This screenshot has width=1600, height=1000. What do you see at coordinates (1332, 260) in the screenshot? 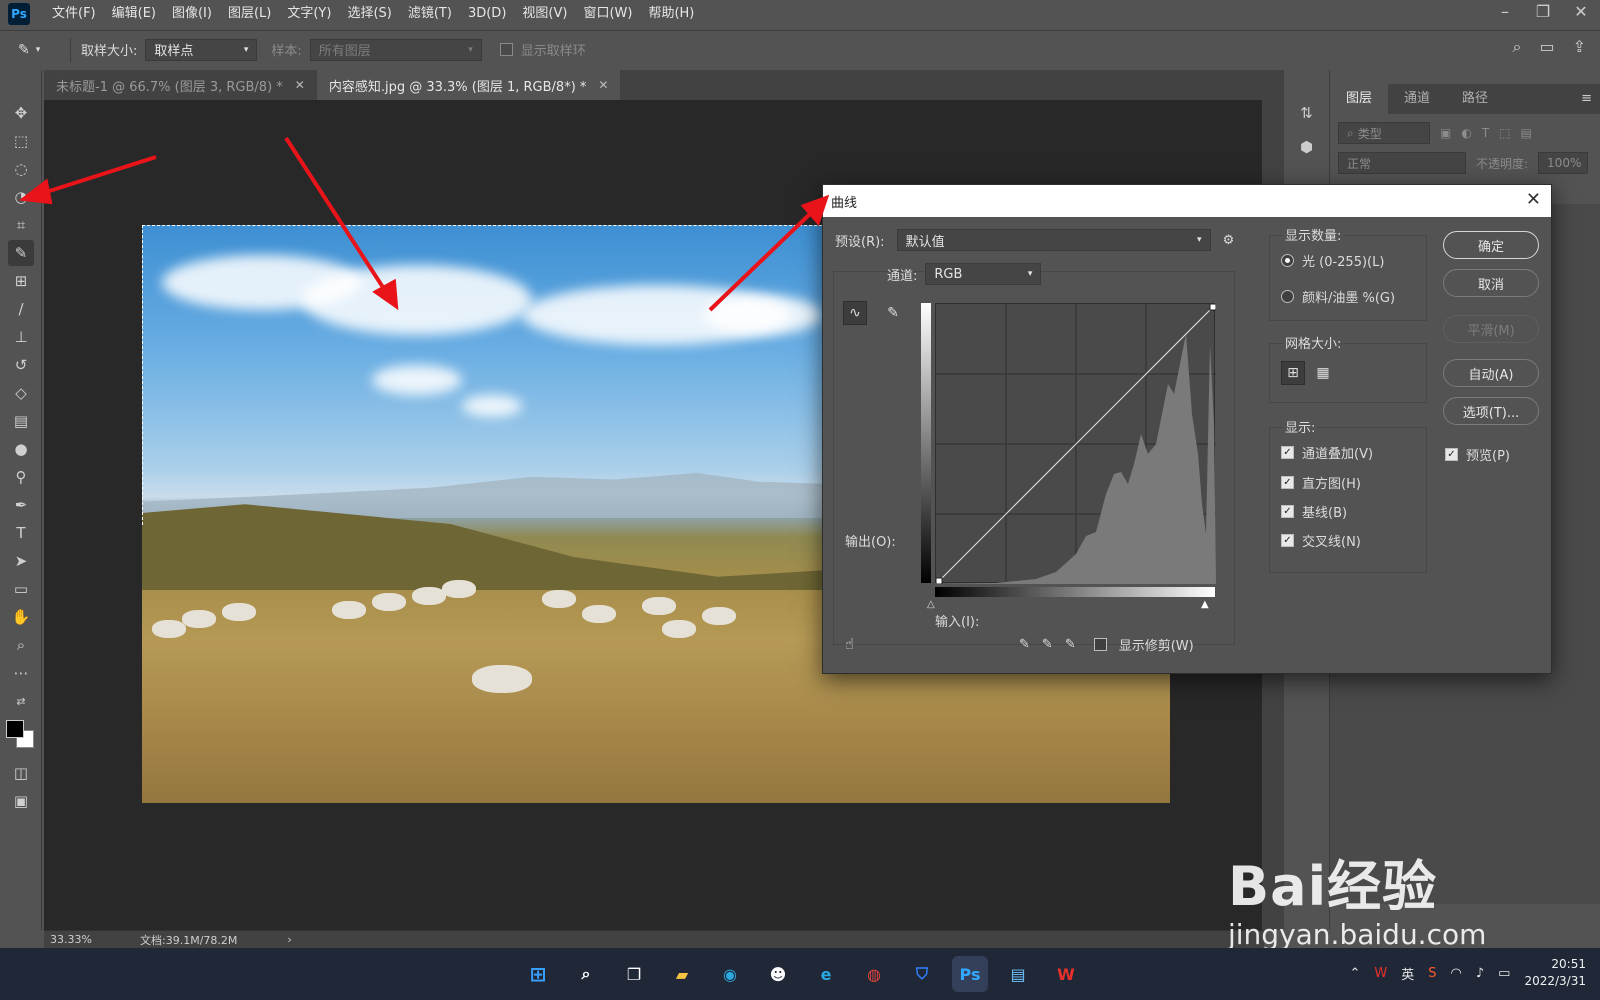
I see `light-option: 光 (0-255)(L)` at bounding box center [1332, 260].